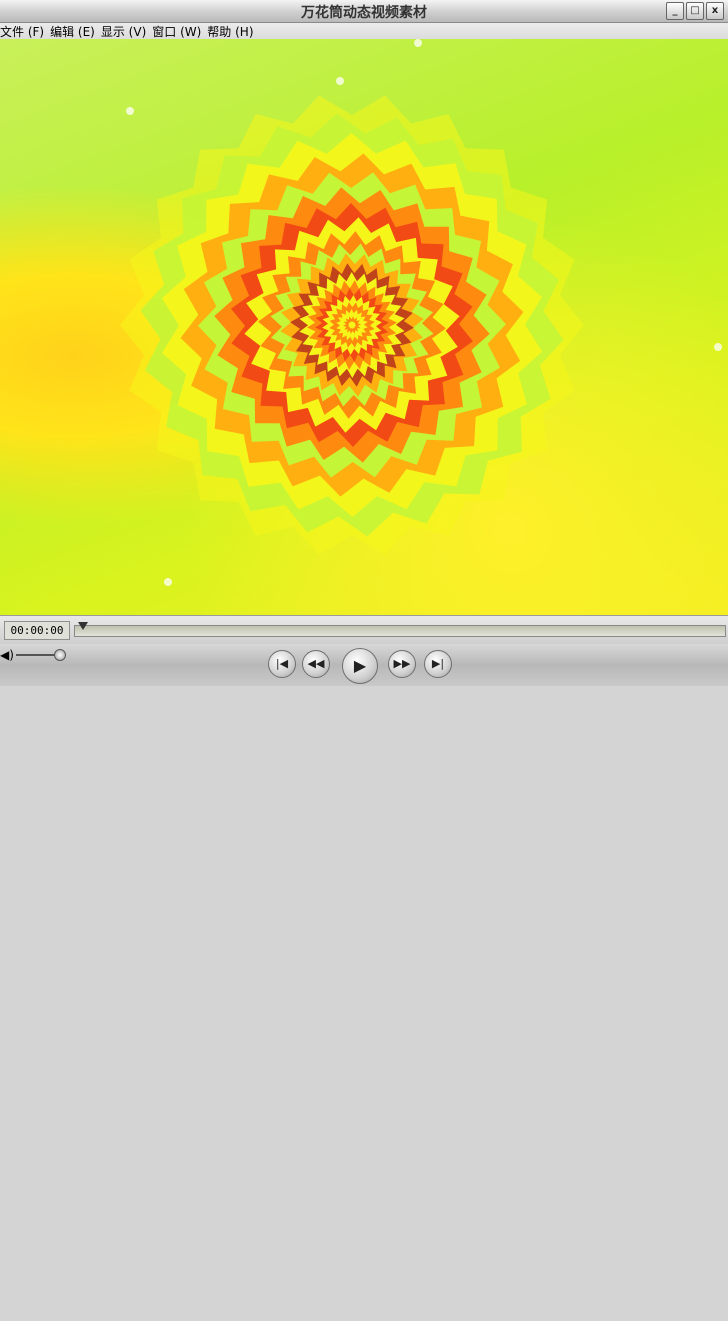 The height and width of the screenshot is (1321, 728). I want to click on previous-button: |◀, so click(282, 664).